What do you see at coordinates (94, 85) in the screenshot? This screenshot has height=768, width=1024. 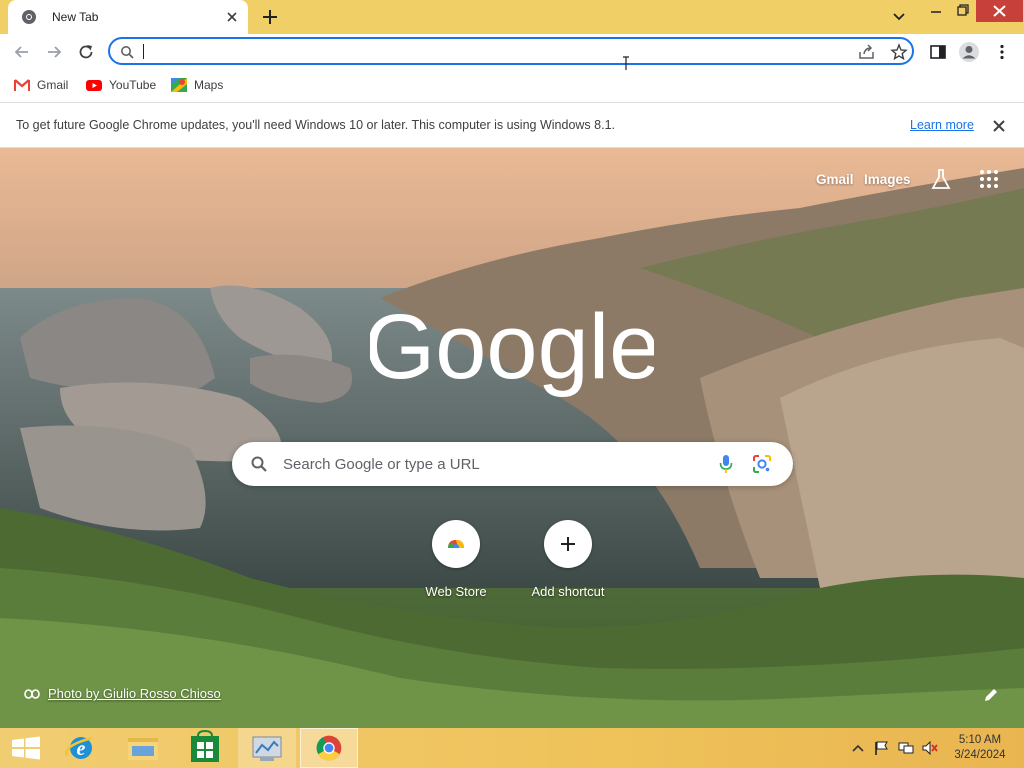 I see `youtube-icon` at bounding box center [94, 85].